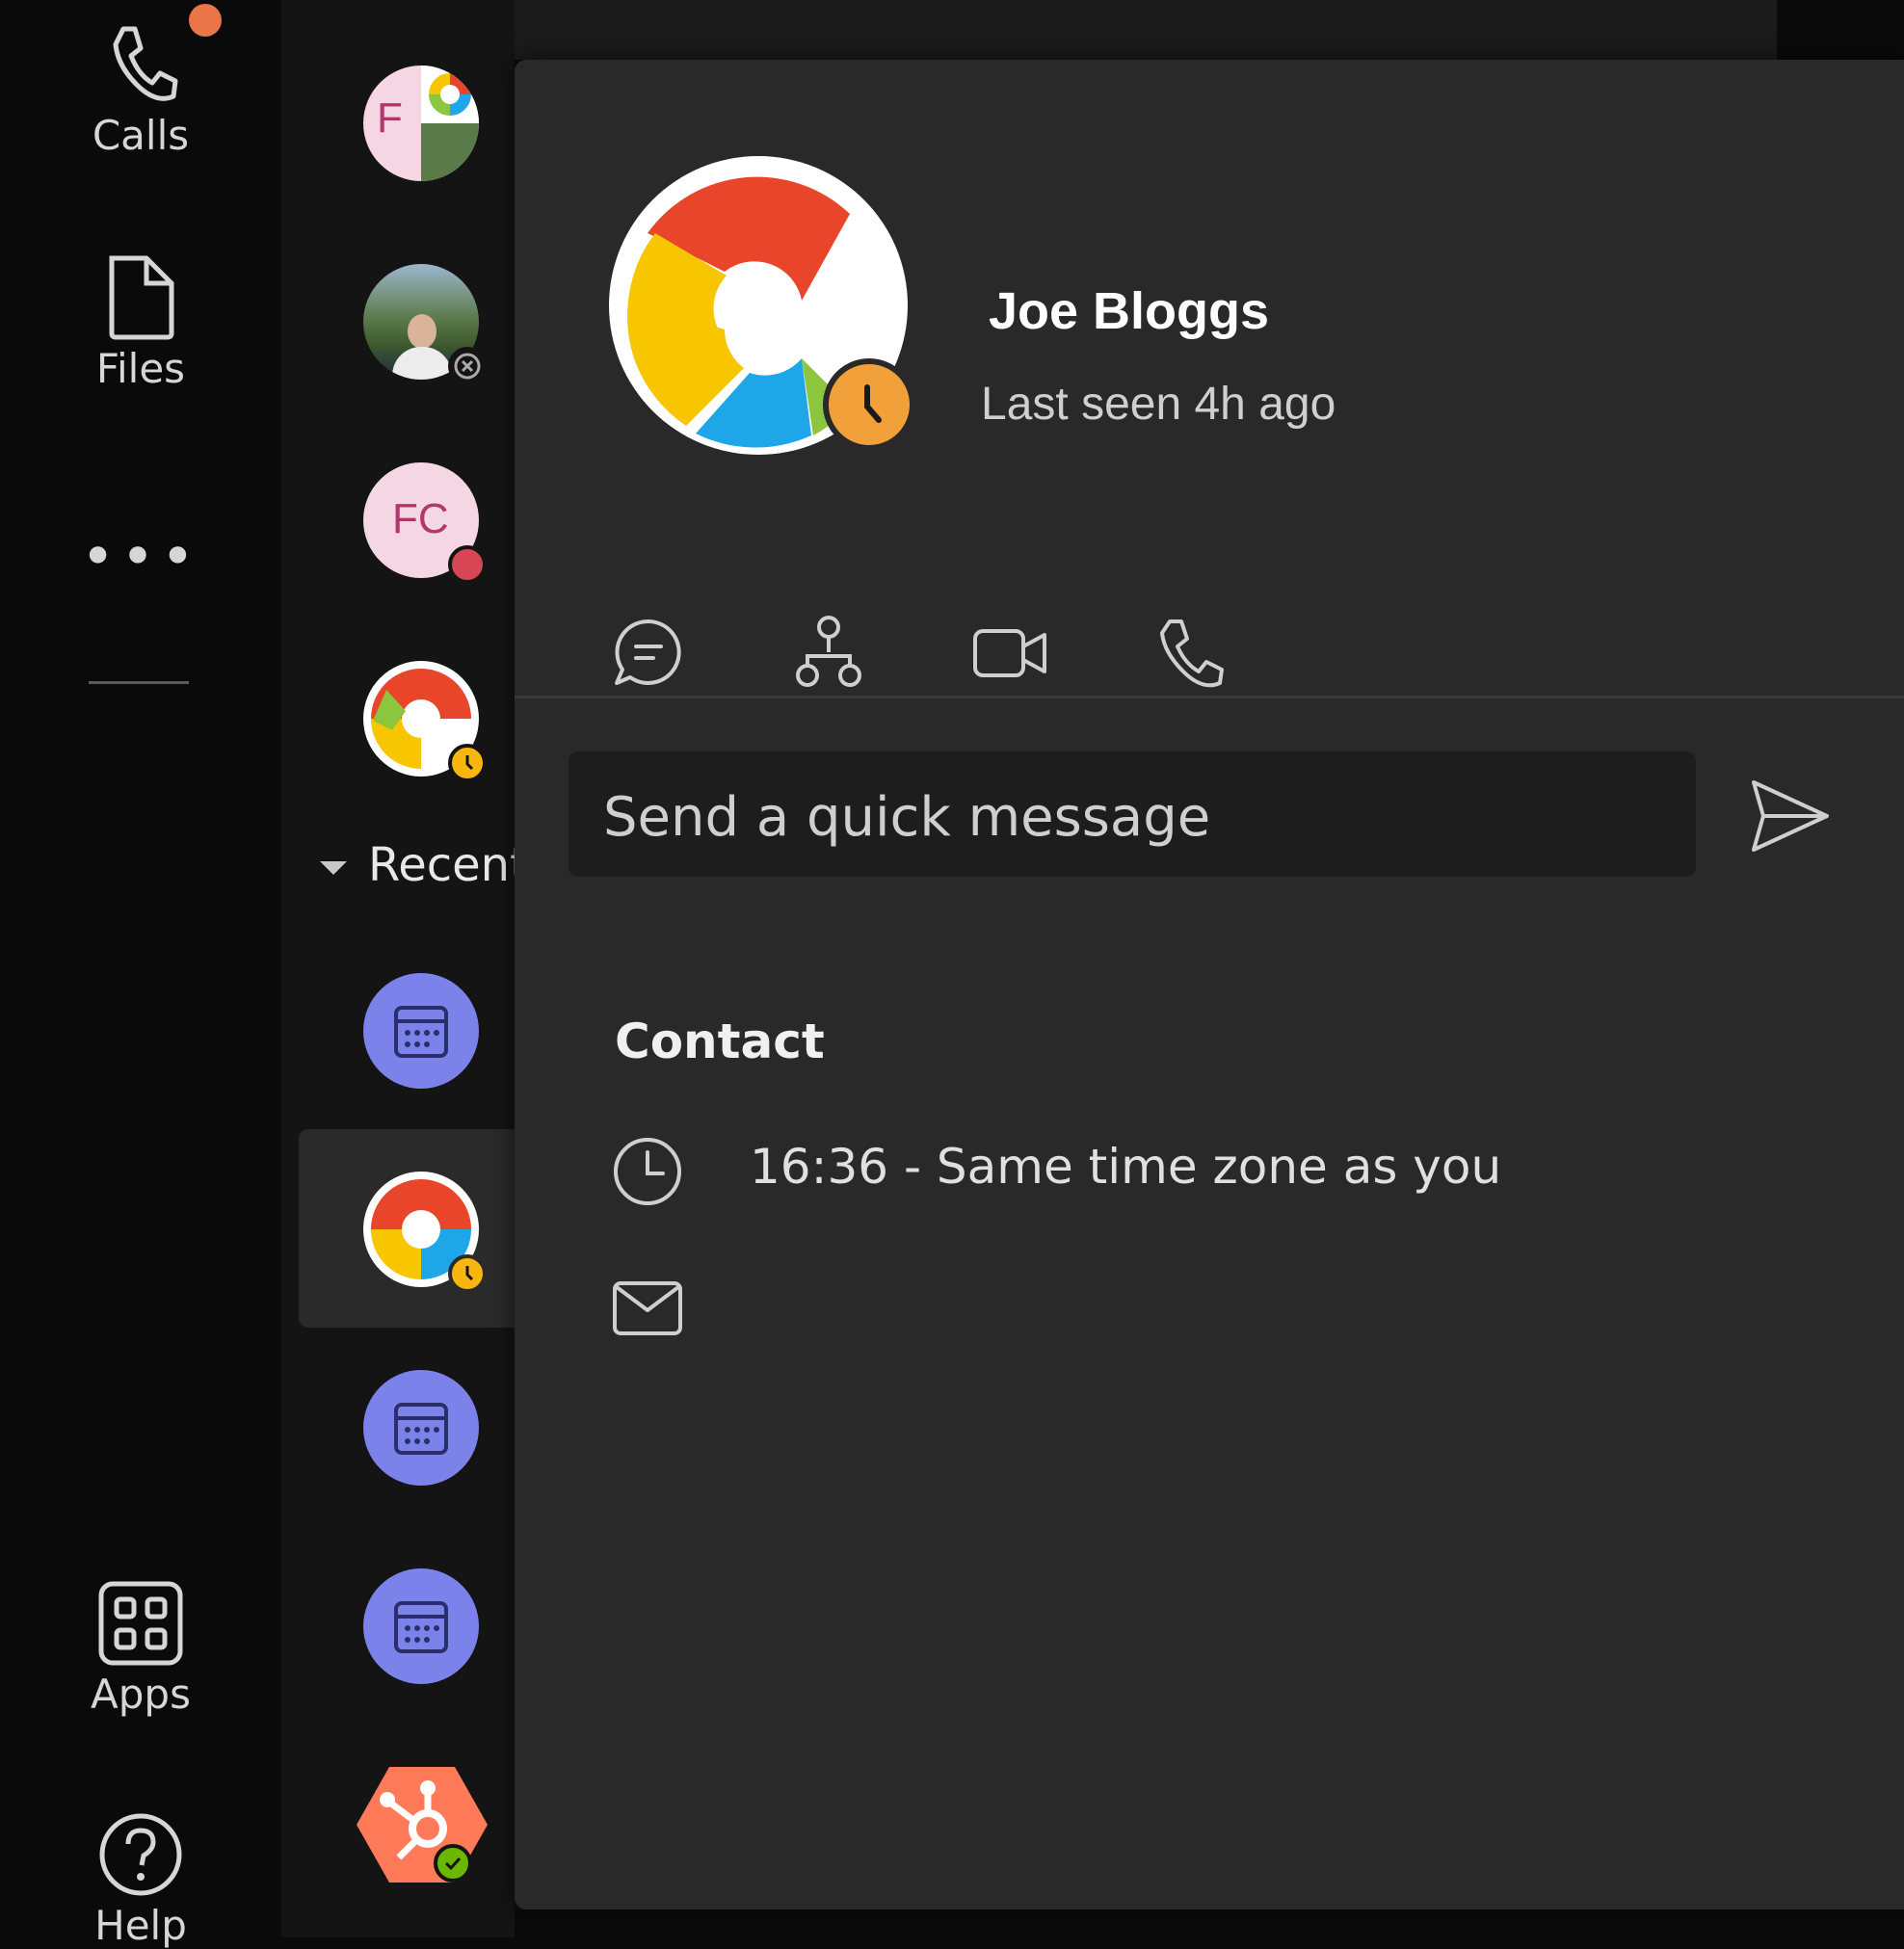 The height and width of the screenshot is (1949, 1904). I want to click on phone-call-icon, so click(1191, 652).